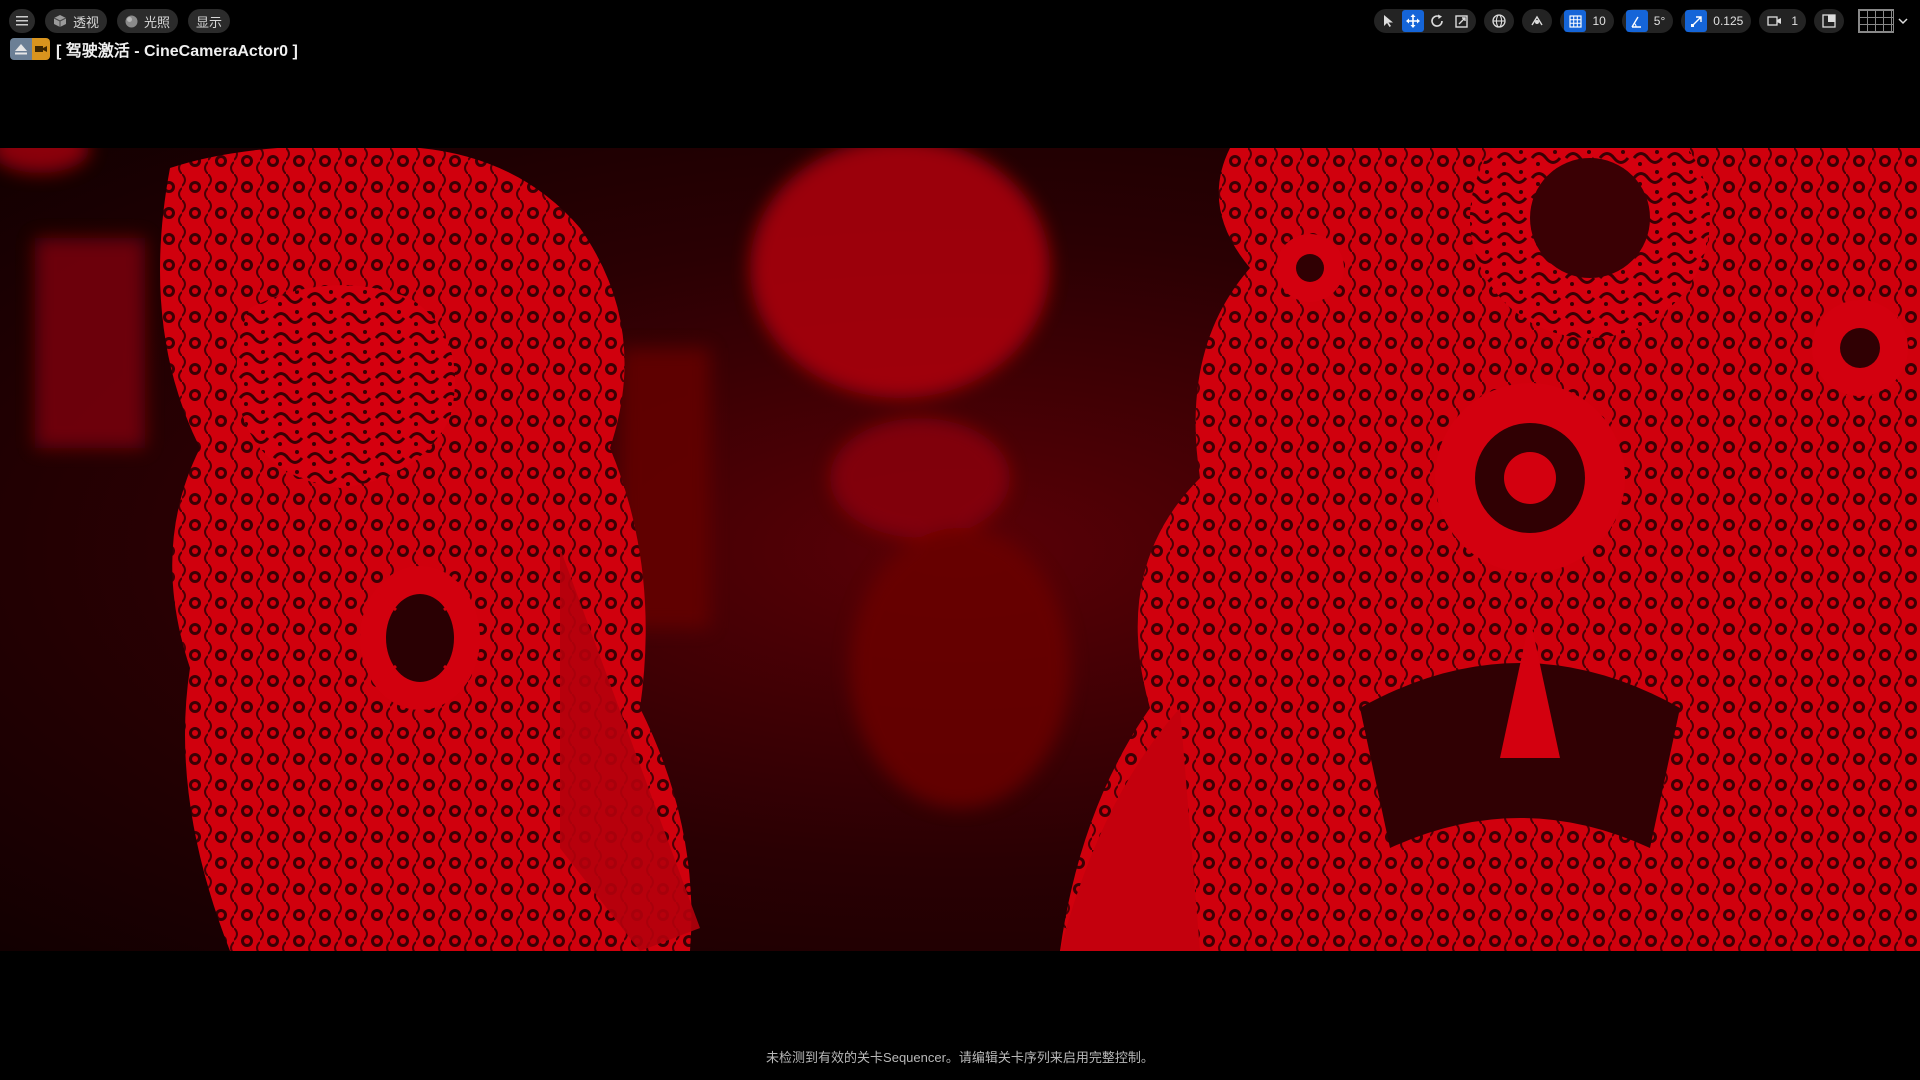 This screenshot has width=1920, height=1080. Describe the element at coordinates (1876, 21) in the screenshot. I see `viewport-layout-icon` at that location.